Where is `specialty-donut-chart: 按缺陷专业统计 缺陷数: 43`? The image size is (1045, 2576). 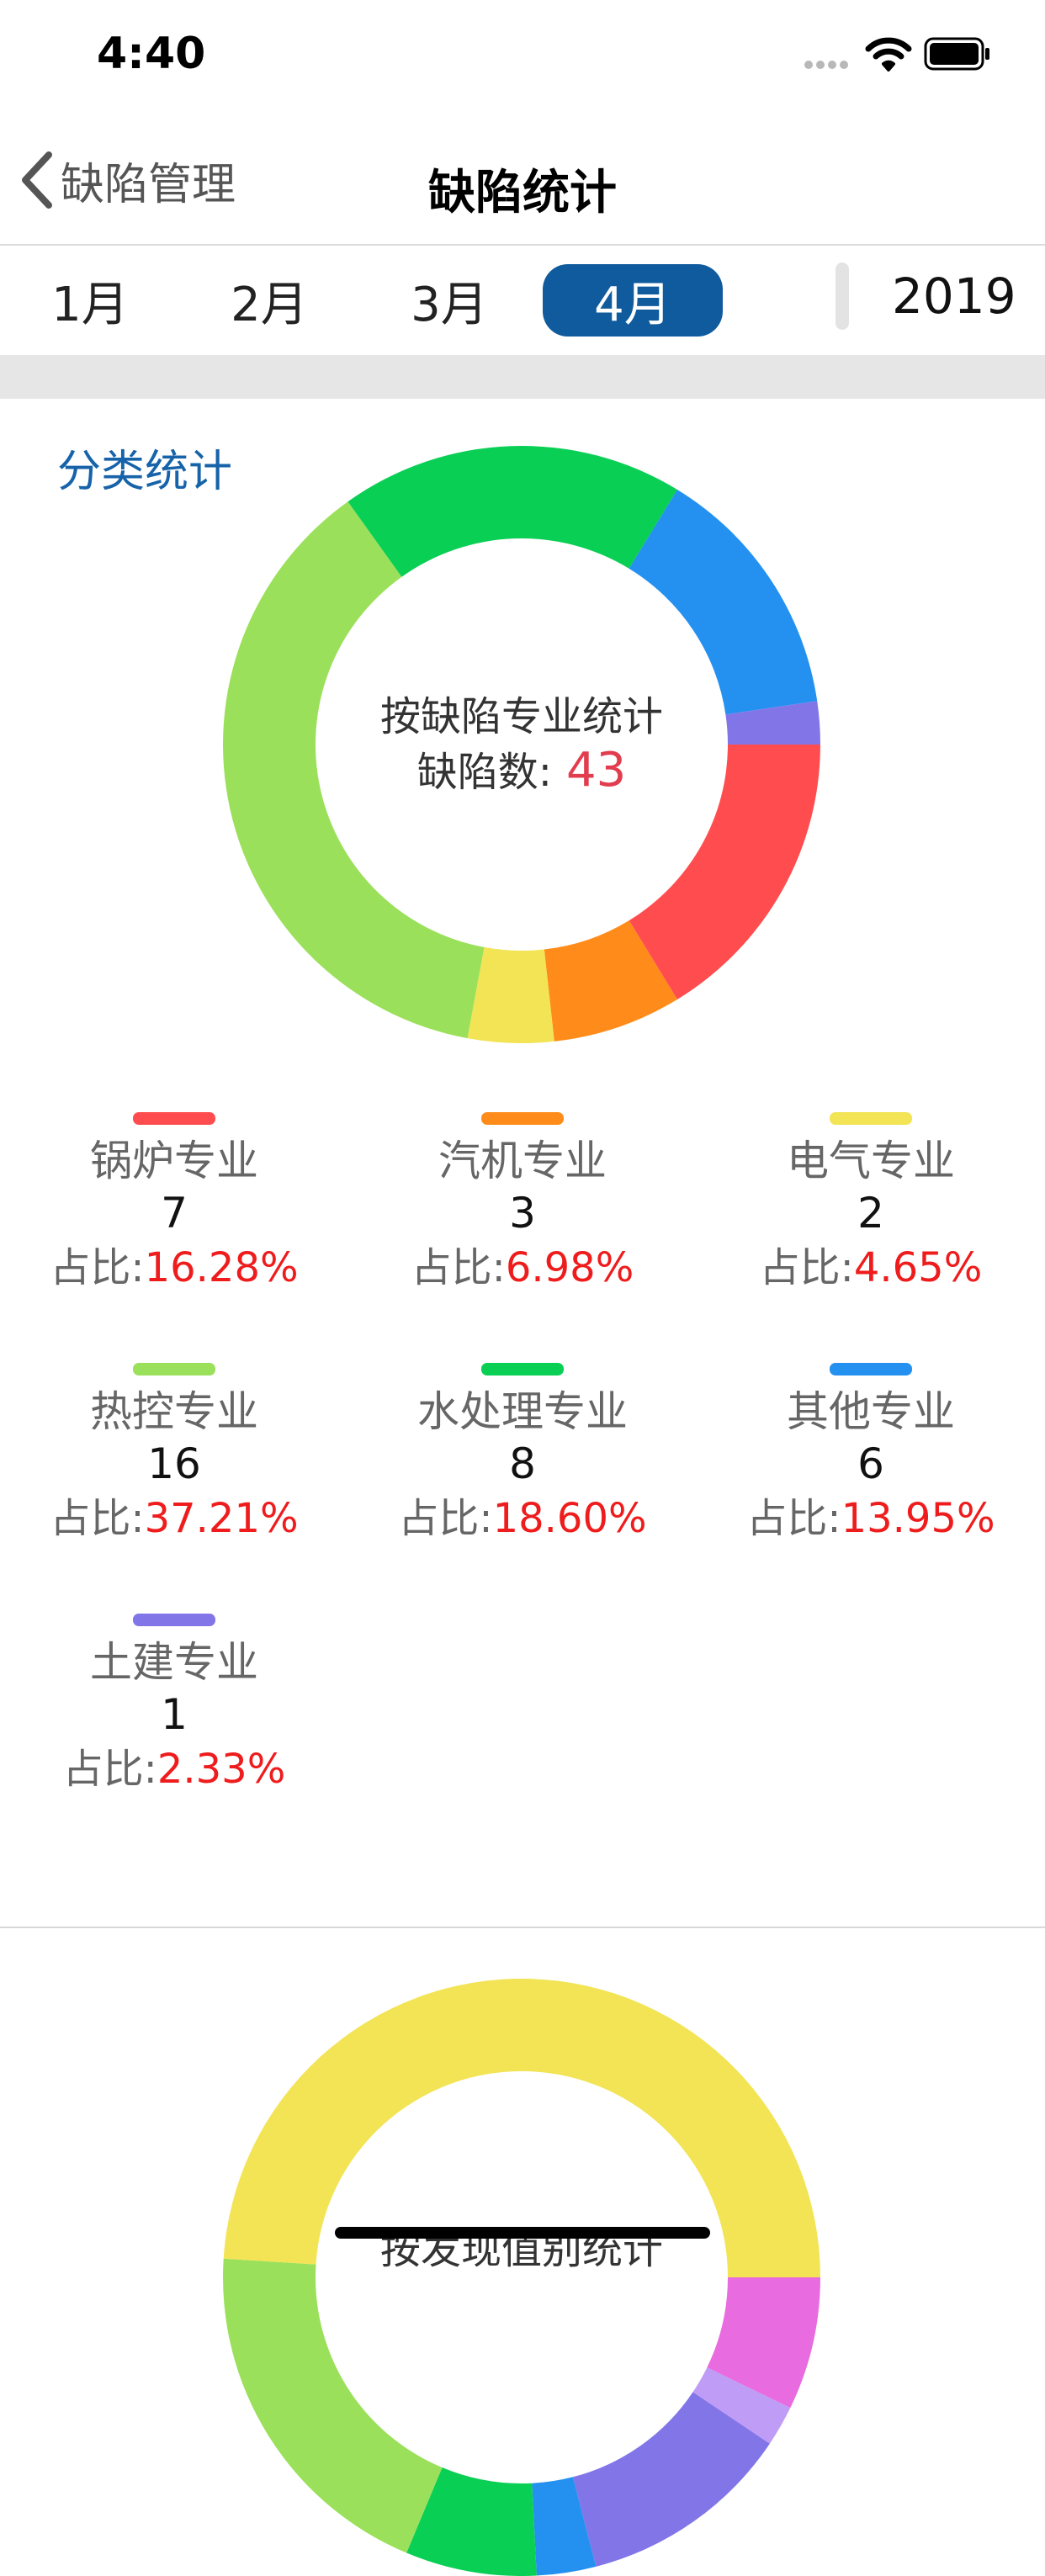 specialty-donut-chart: 按缺陷专业统计 缺陷数: 43 is located at coordinates (521, 744).